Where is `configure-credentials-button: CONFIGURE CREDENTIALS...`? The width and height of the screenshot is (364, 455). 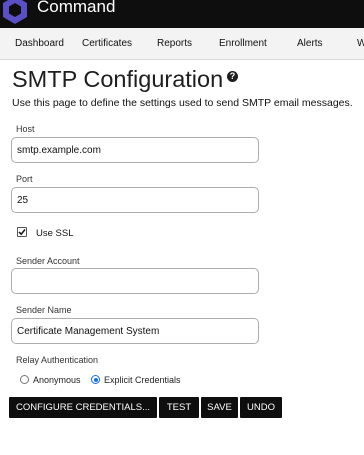
configure-credentials-button: CONFIGURE CREDENTIALS... is located at coordinates (83, 407).